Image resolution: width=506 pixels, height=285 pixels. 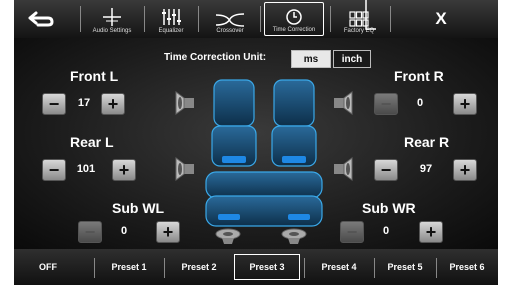 I want to click on sub-wl-label: Sub WL, so click(x=138, y=208).